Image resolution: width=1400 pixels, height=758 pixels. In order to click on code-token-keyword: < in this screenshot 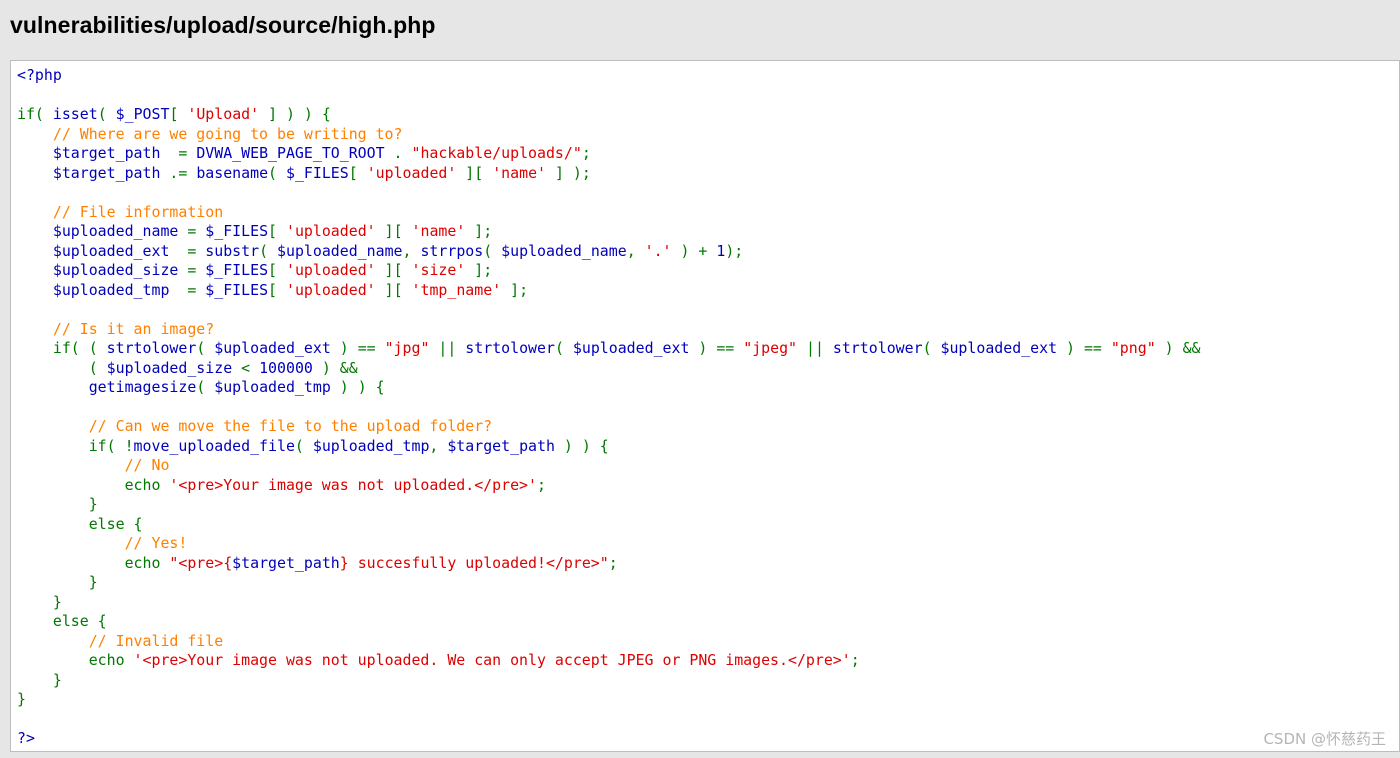, I will do `click(250, 367)`.